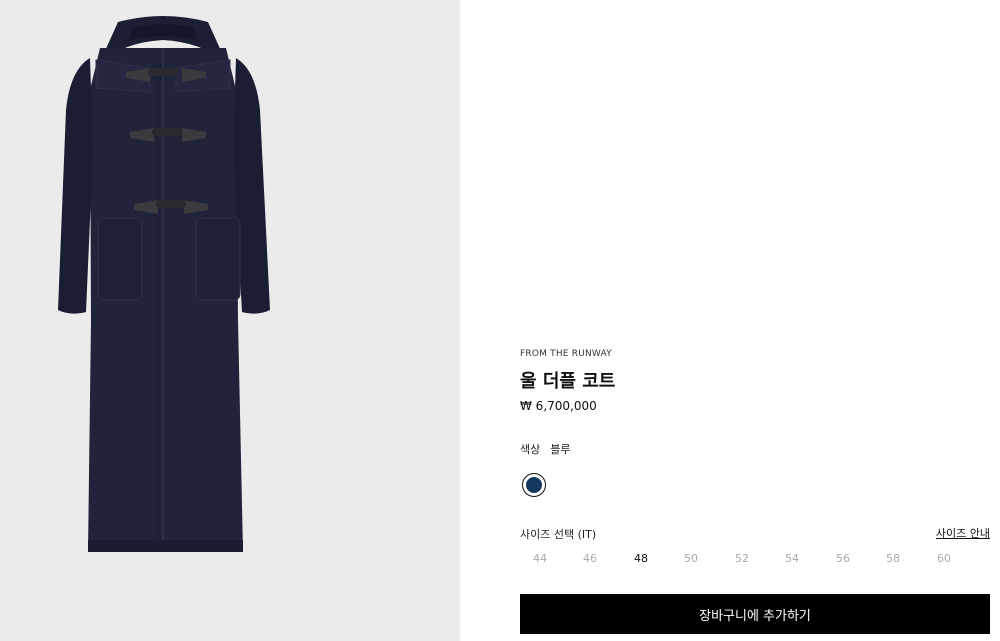 This screenshot has width=1000, height=641. What do you see at coordinates (590, 558) in the screenshot?
I see `size-option: 46` at bounding box center [590, 558].